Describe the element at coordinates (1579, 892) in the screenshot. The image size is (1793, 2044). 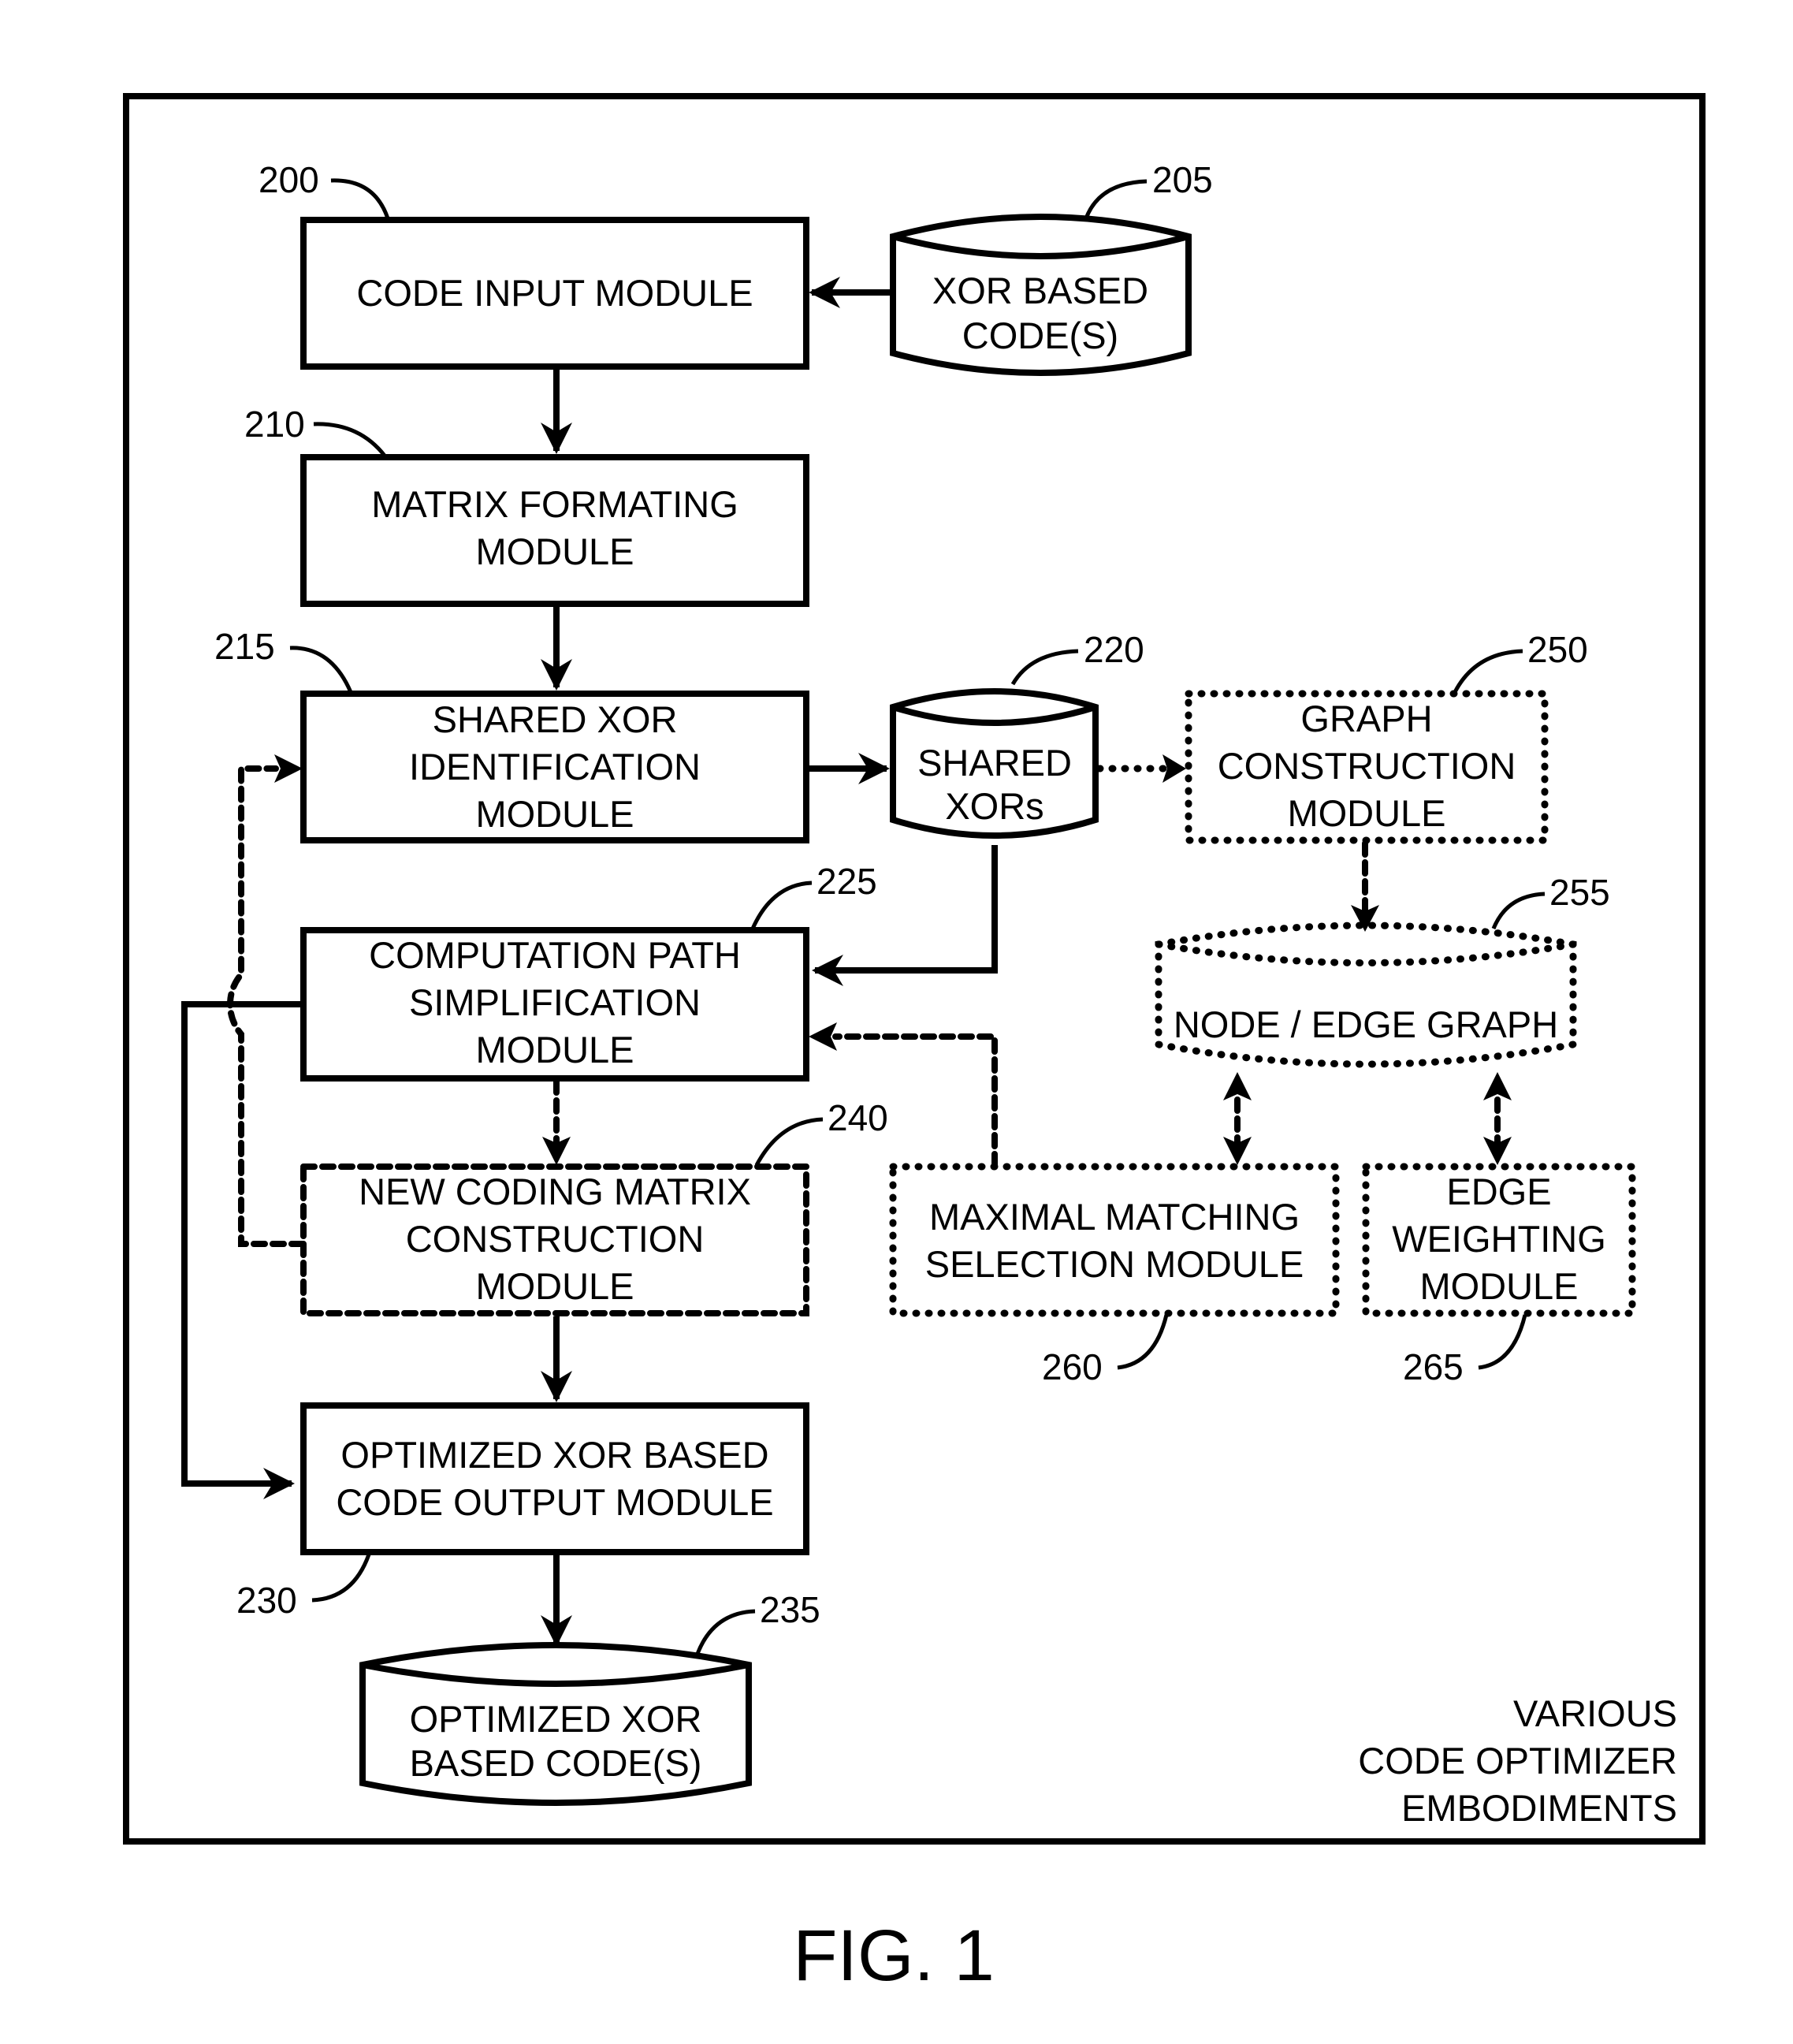
I see `ref-255: 255` at that location.